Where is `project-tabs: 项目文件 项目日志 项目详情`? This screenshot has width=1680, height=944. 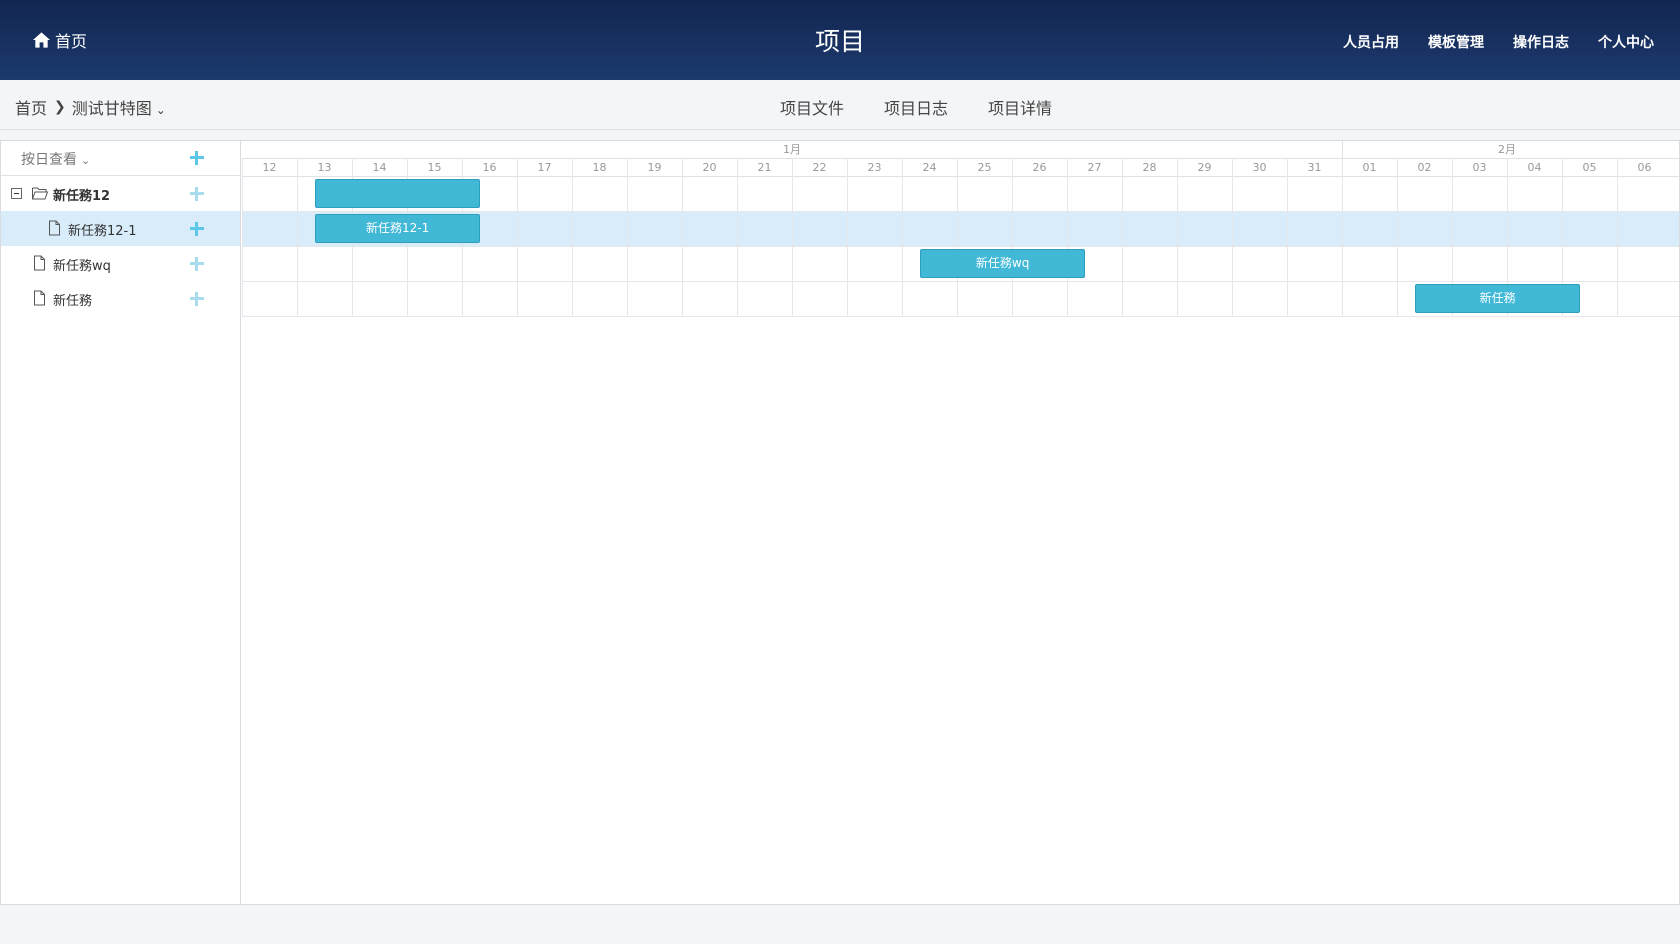
project-tabs: 项目文件 项目日志 项目详情 is located at coordinates (916, 107).